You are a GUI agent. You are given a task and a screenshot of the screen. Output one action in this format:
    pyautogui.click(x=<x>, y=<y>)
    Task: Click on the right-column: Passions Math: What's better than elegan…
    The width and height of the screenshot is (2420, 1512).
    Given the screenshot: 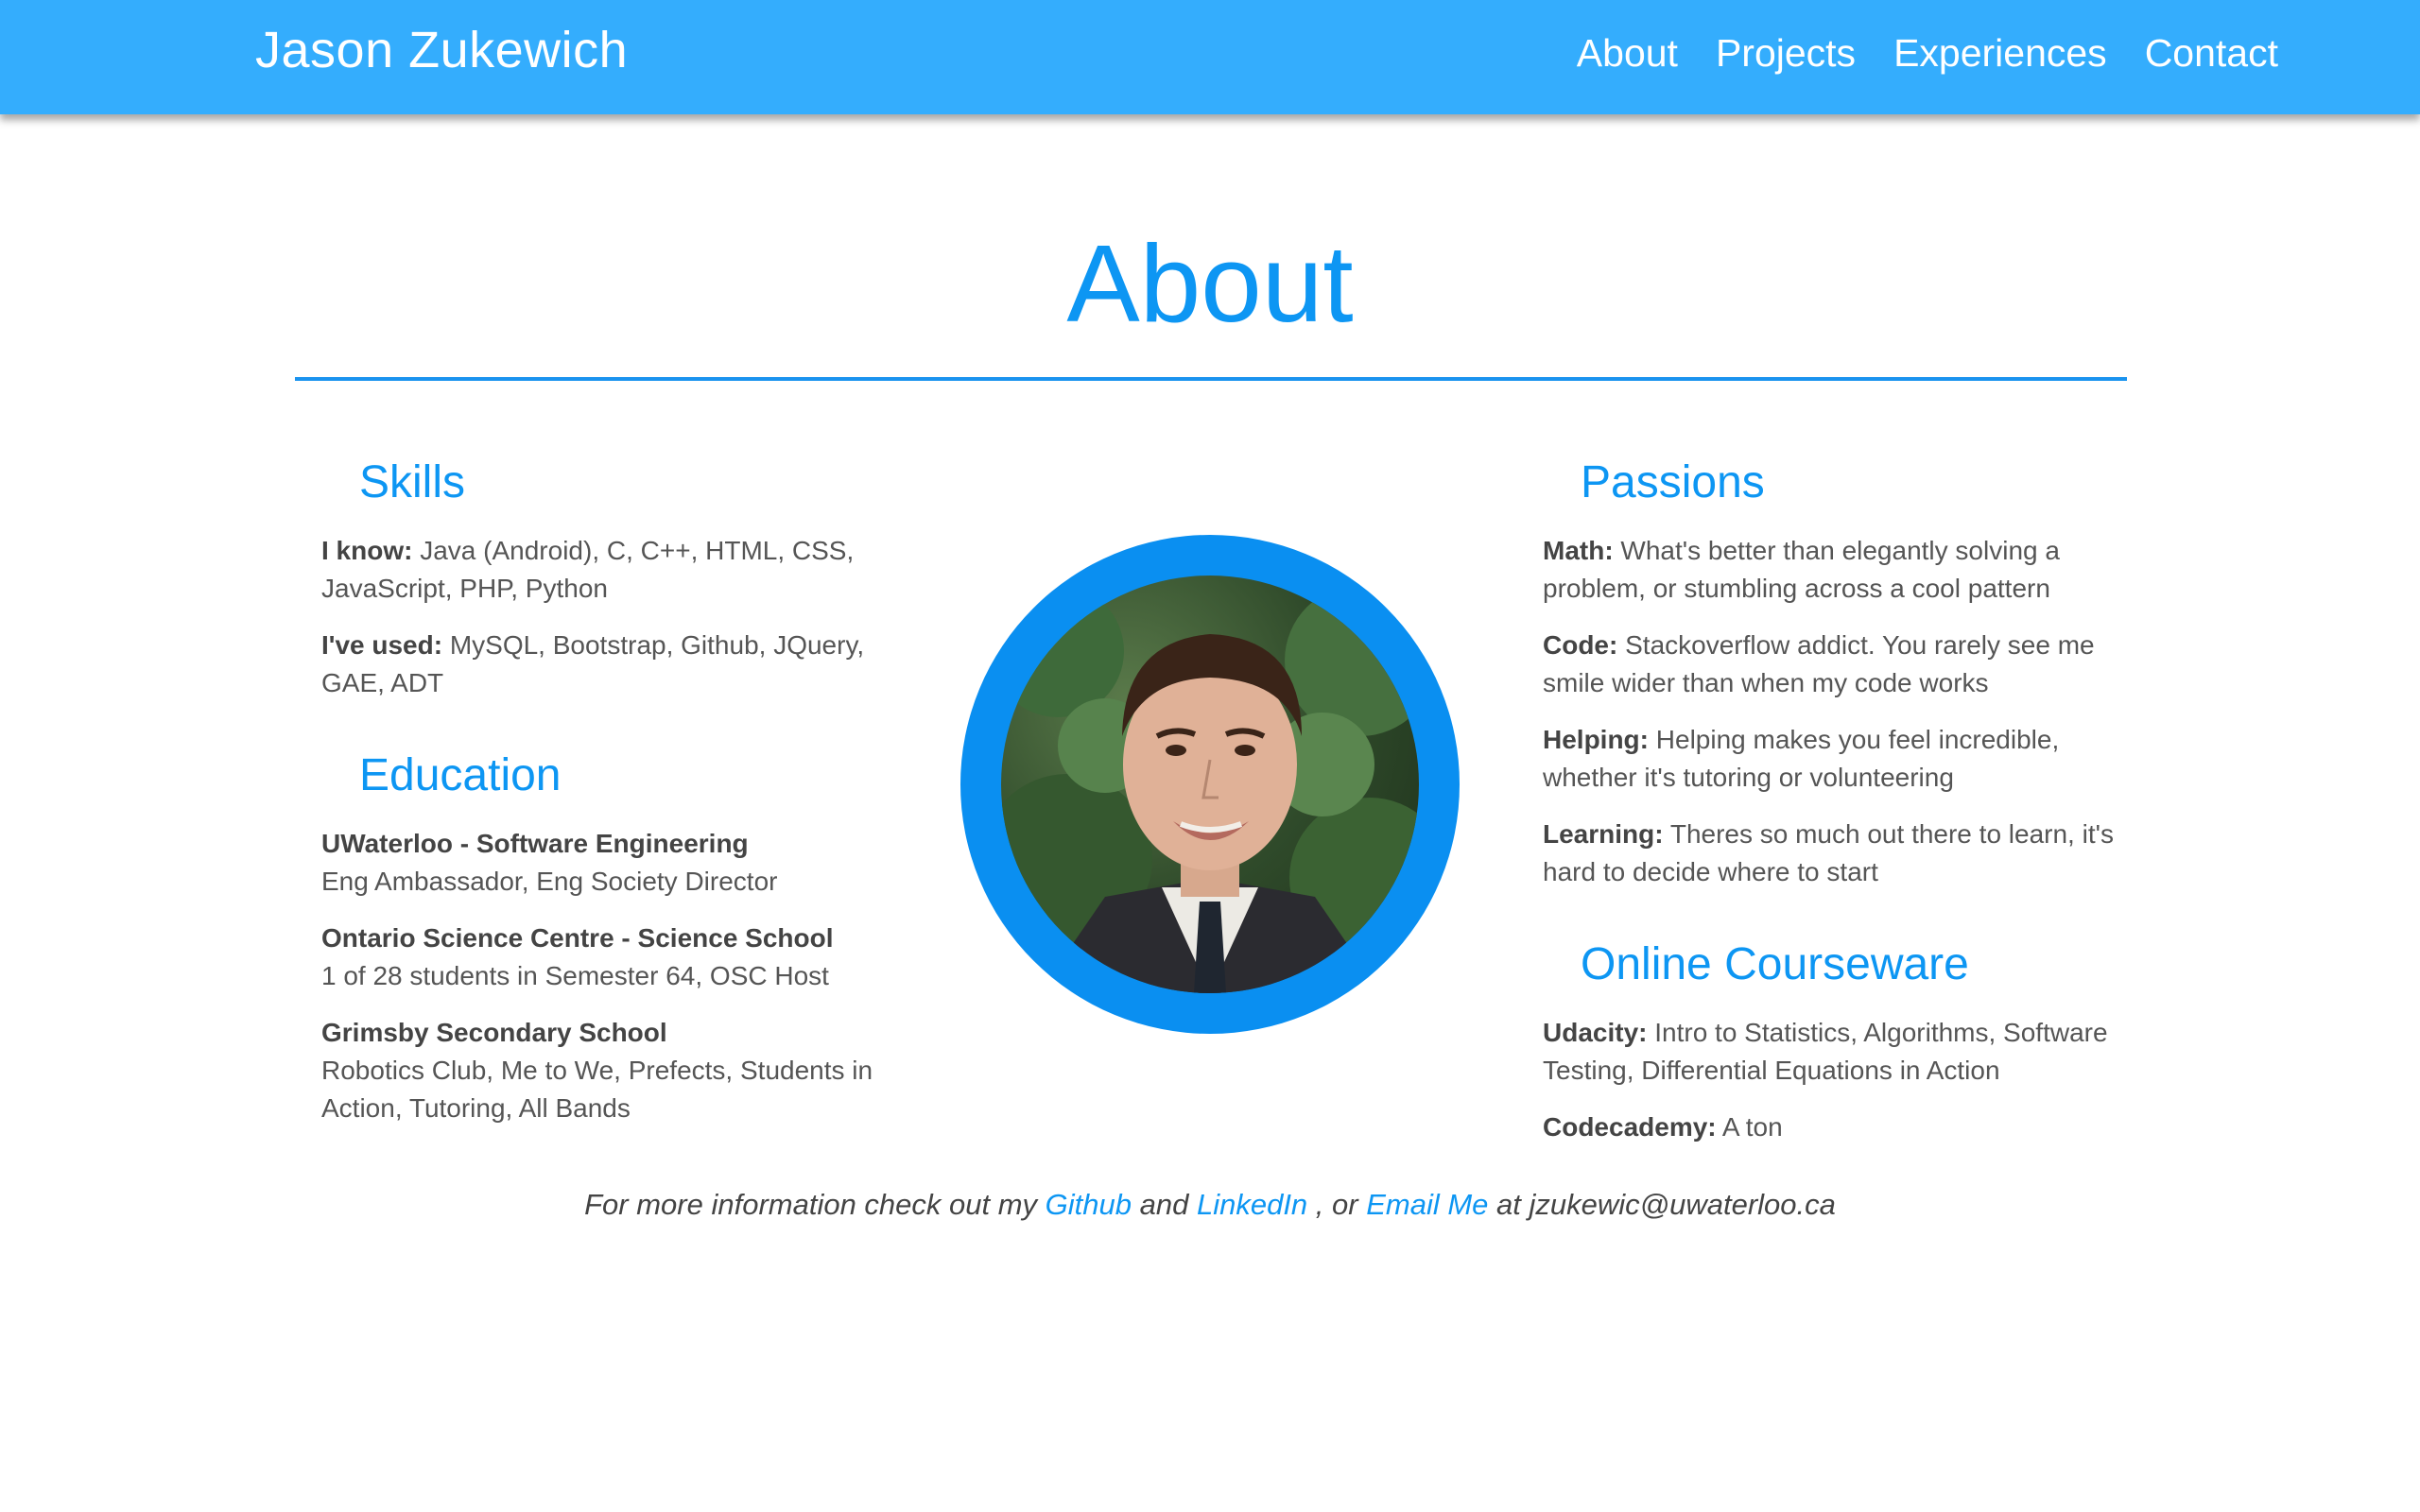 What is the action you would take?
    pyautogui.click(x=1836, y=807)
    